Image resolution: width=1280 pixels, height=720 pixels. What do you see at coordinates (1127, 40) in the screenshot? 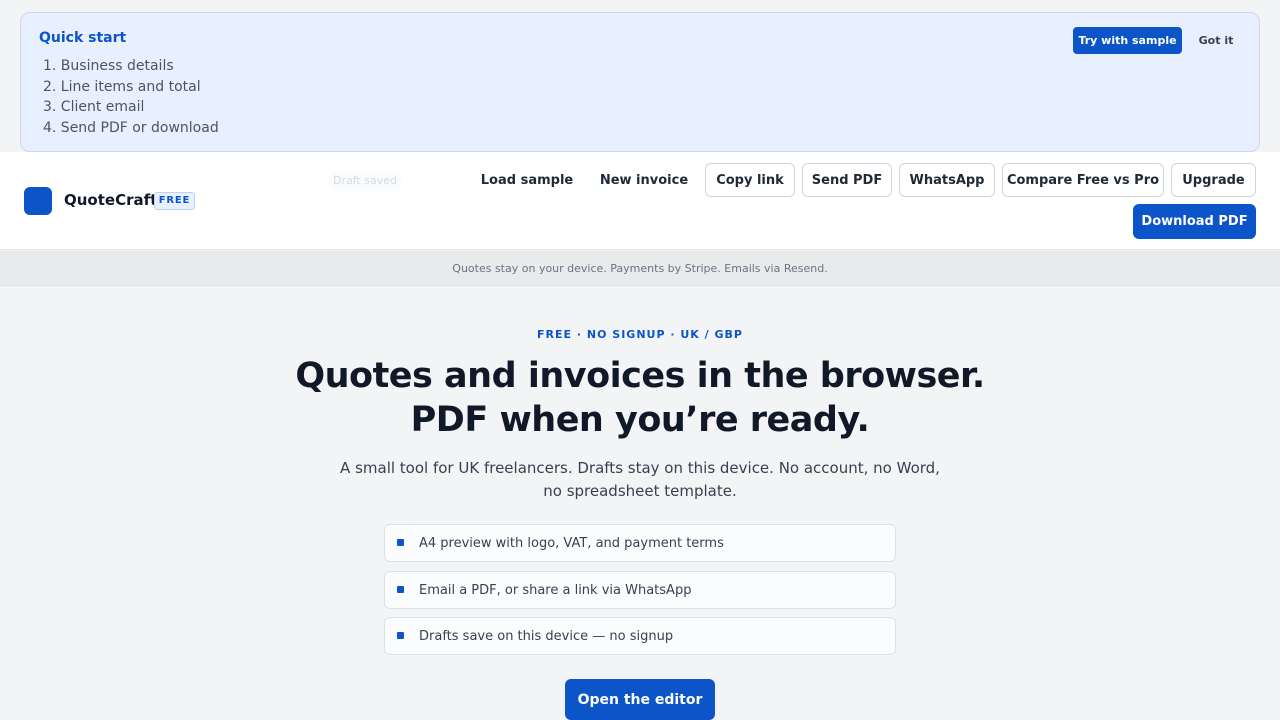
I see `try-with-sample-button: Try with sample` at bounding box center [1127, 40].